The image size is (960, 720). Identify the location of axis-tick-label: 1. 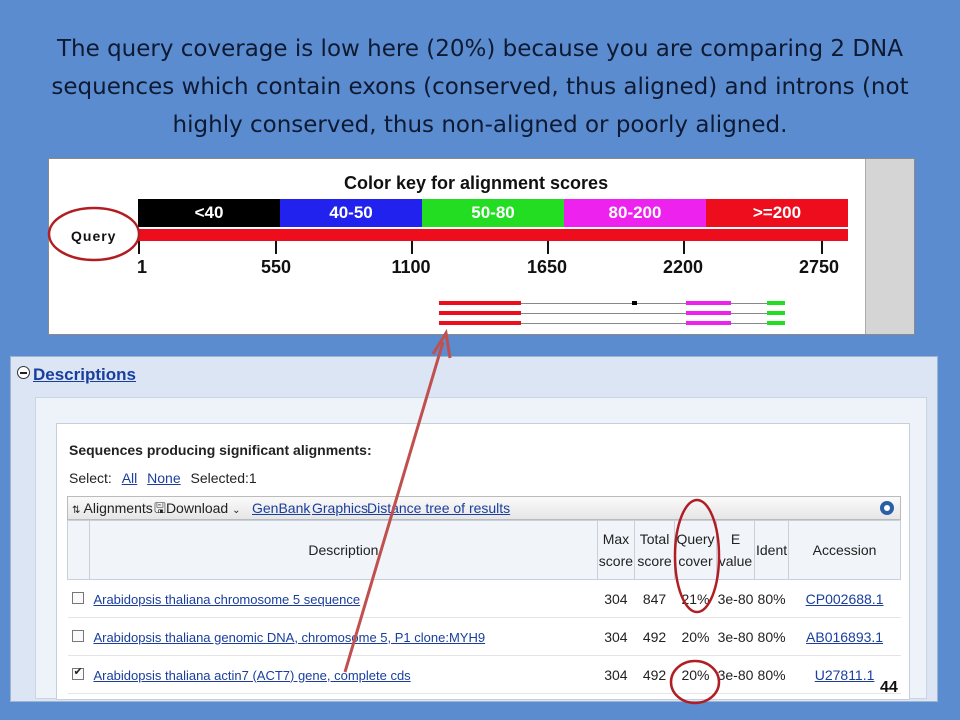
(142, 267).